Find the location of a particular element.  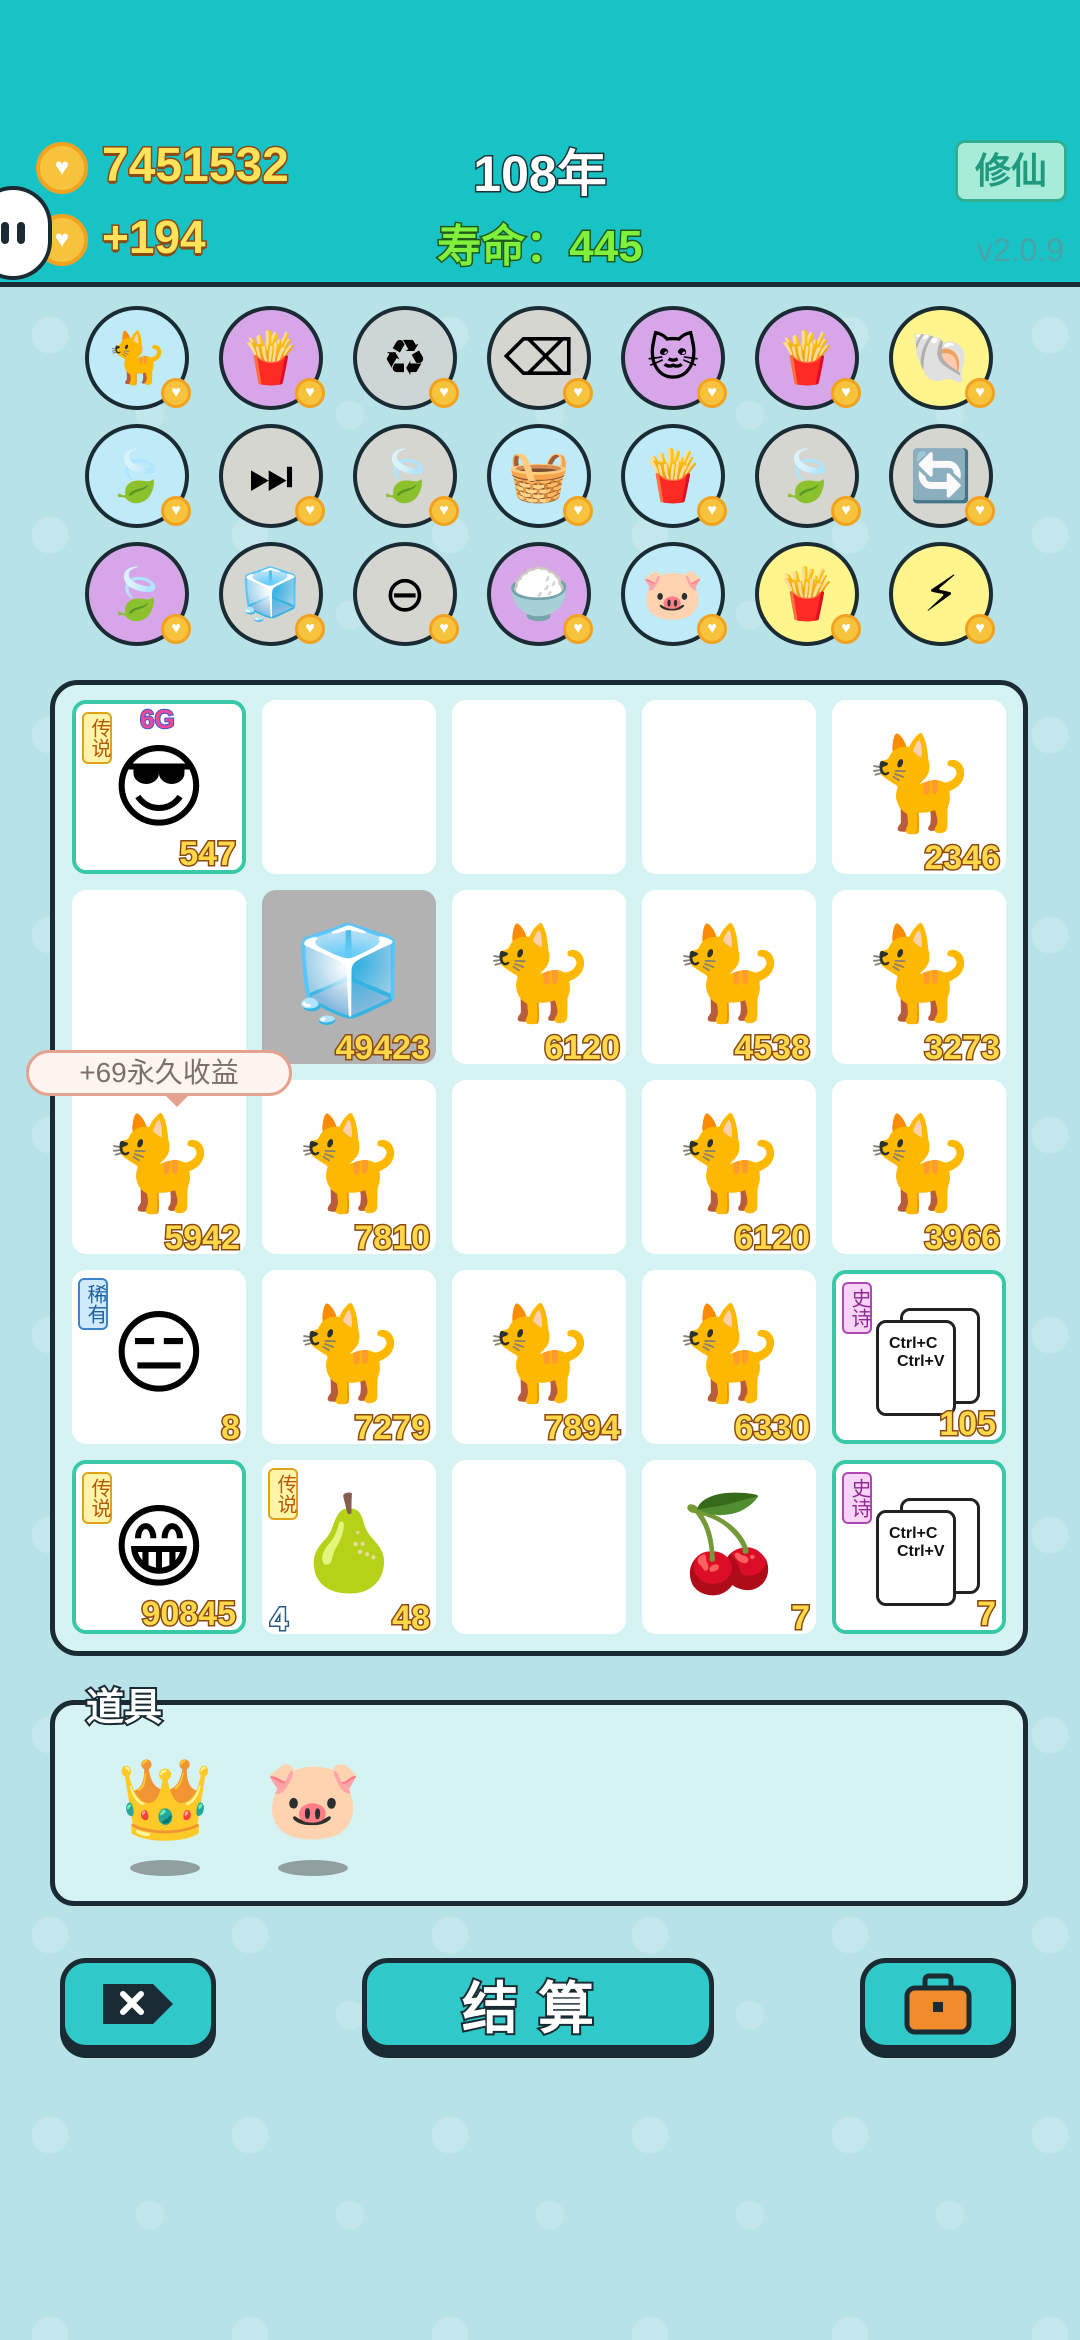

board-cell-cat: 🐈 7810 is located at coordinates (349, 1169).